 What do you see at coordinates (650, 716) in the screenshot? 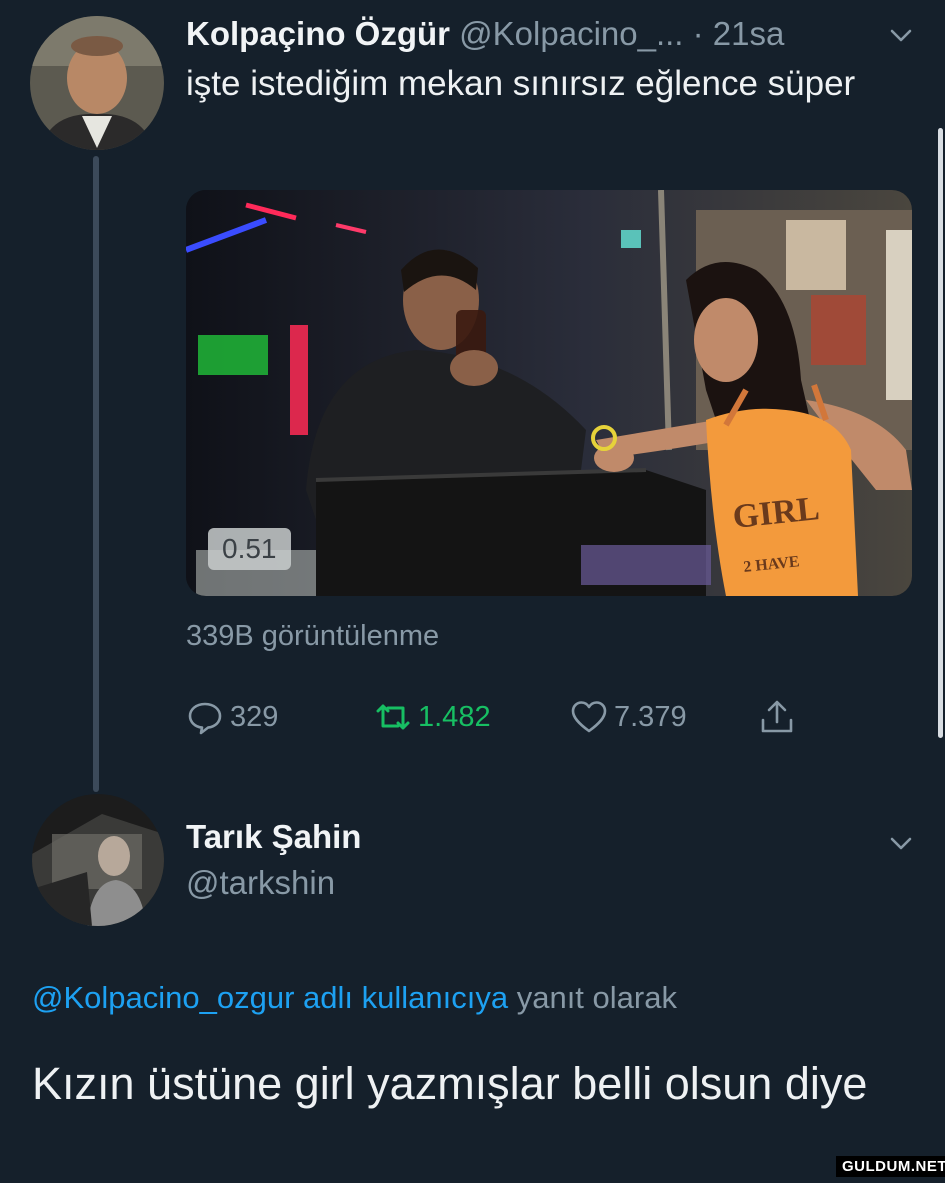
I see `like-count: 7.379` at bounding box center [650, 716].